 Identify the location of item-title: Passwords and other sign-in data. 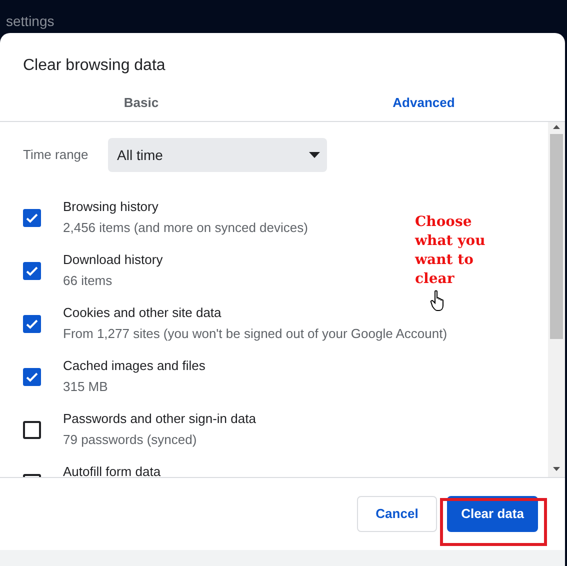
(159, 418).